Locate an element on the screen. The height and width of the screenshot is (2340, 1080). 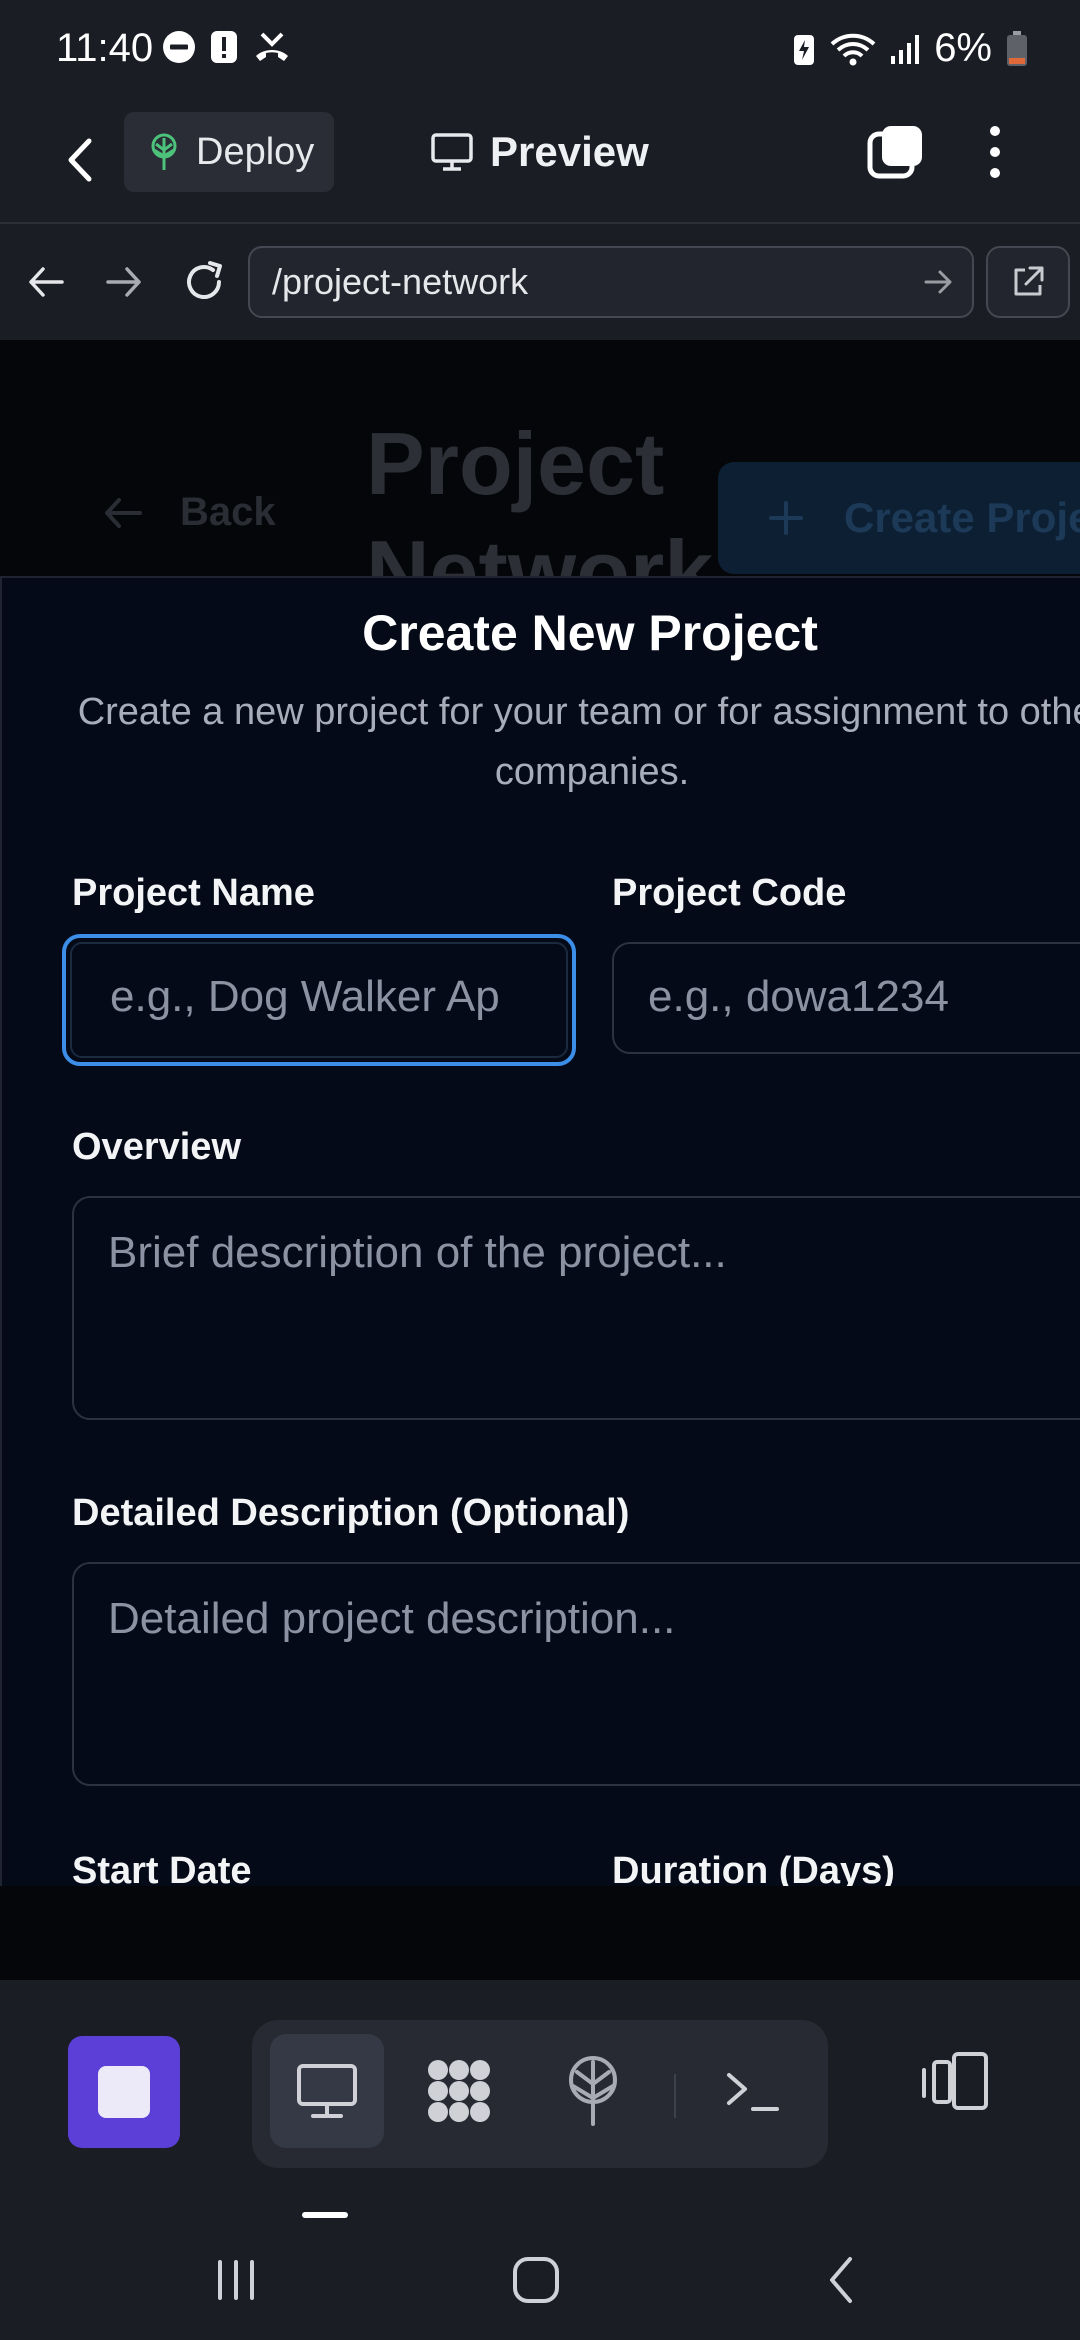
tool-terminal is located at coordinates (753, 2091).